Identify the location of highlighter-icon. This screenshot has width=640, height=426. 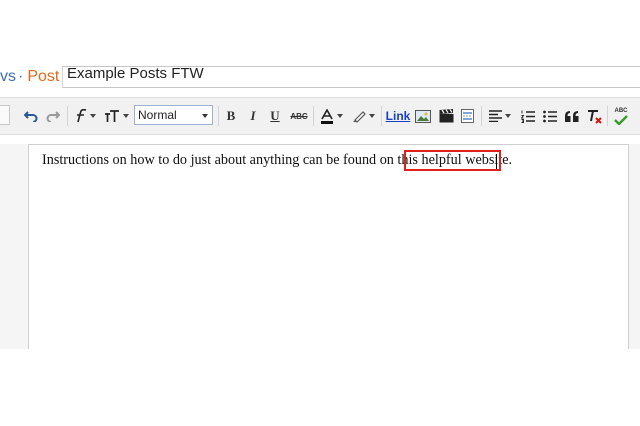
(359, 117).